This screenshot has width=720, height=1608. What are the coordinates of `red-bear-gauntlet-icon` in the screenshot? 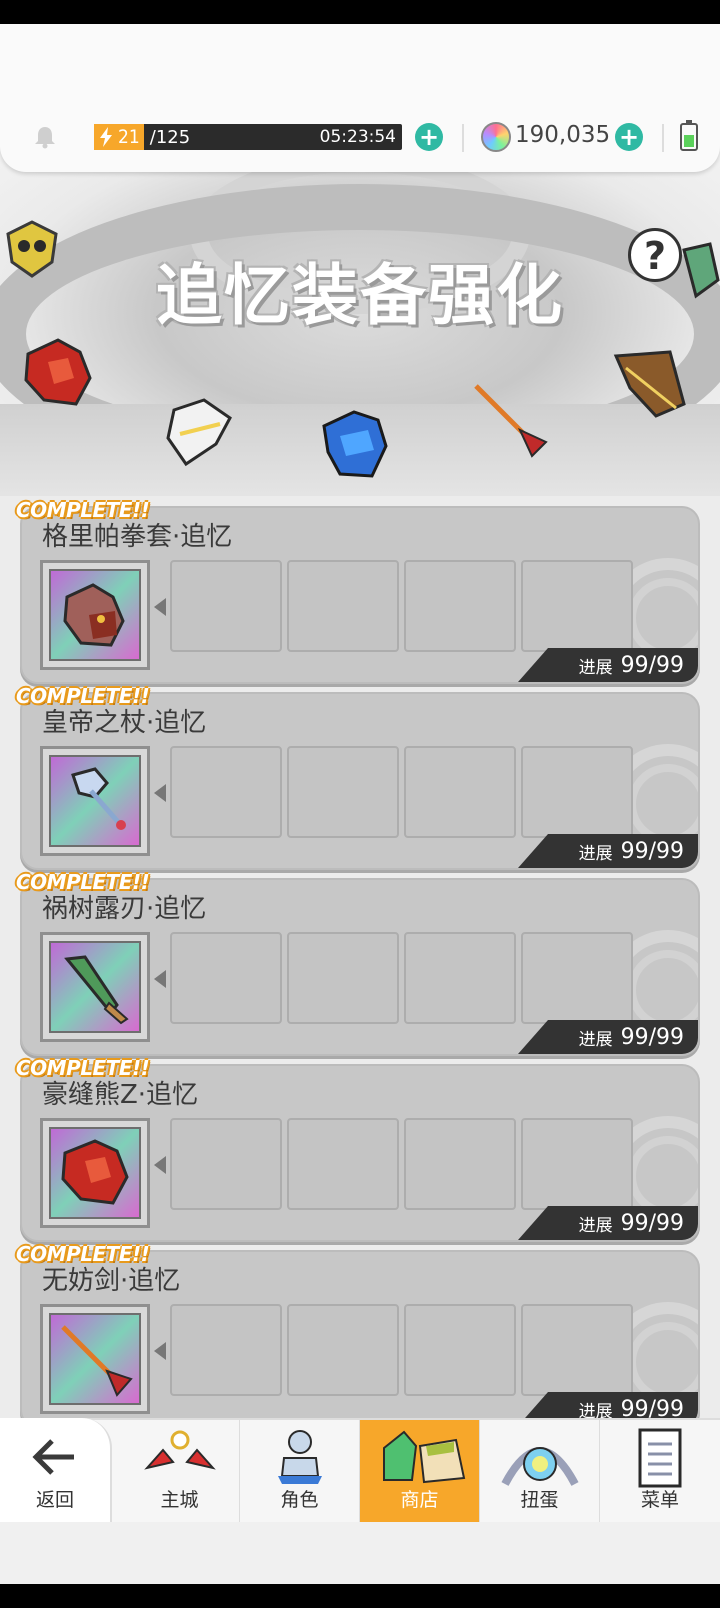 It's located at (95, 1172).